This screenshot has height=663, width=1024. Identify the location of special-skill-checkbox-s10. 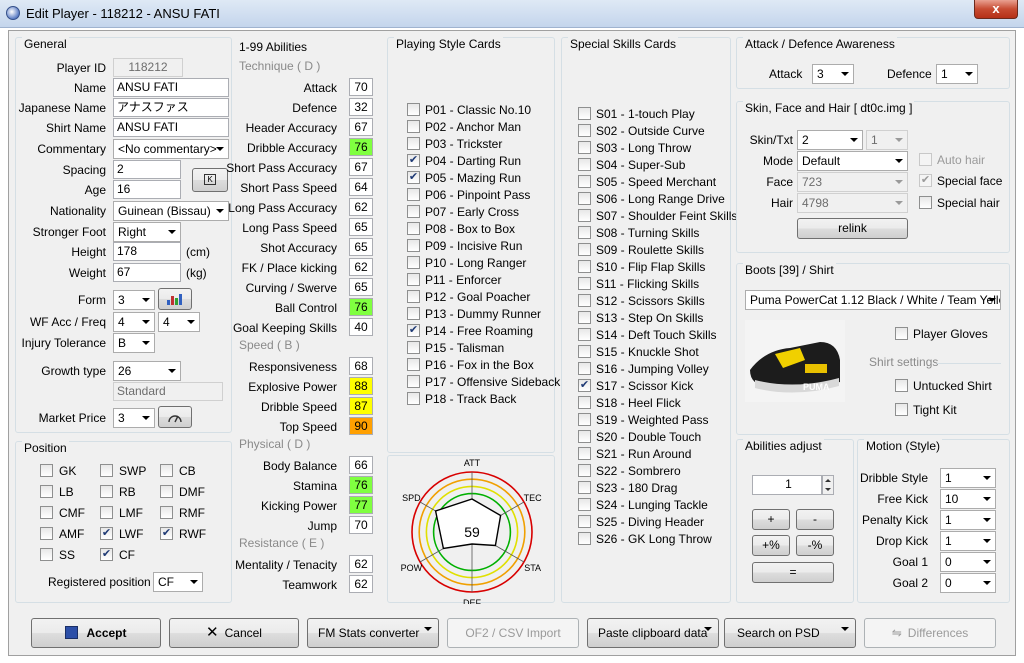
(584, 266).